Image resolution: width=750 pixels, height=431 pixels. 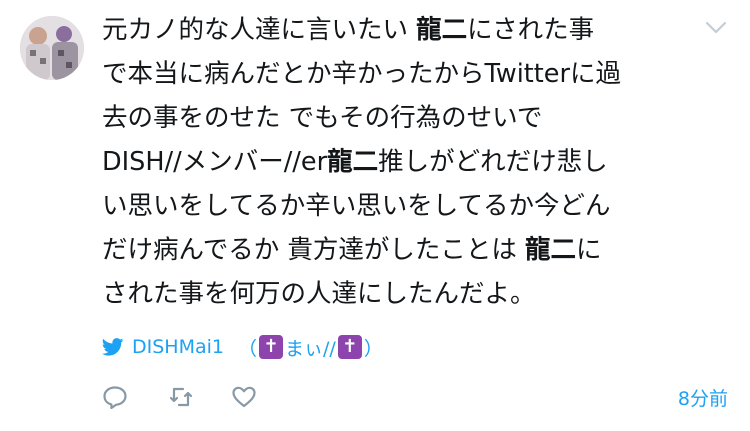 What do you see at coordinates (319, 294) in the screenshot?
I see `tweet-text-segment: された事を何万の人達にしたんだよ。` at bounding box center [319, 294].